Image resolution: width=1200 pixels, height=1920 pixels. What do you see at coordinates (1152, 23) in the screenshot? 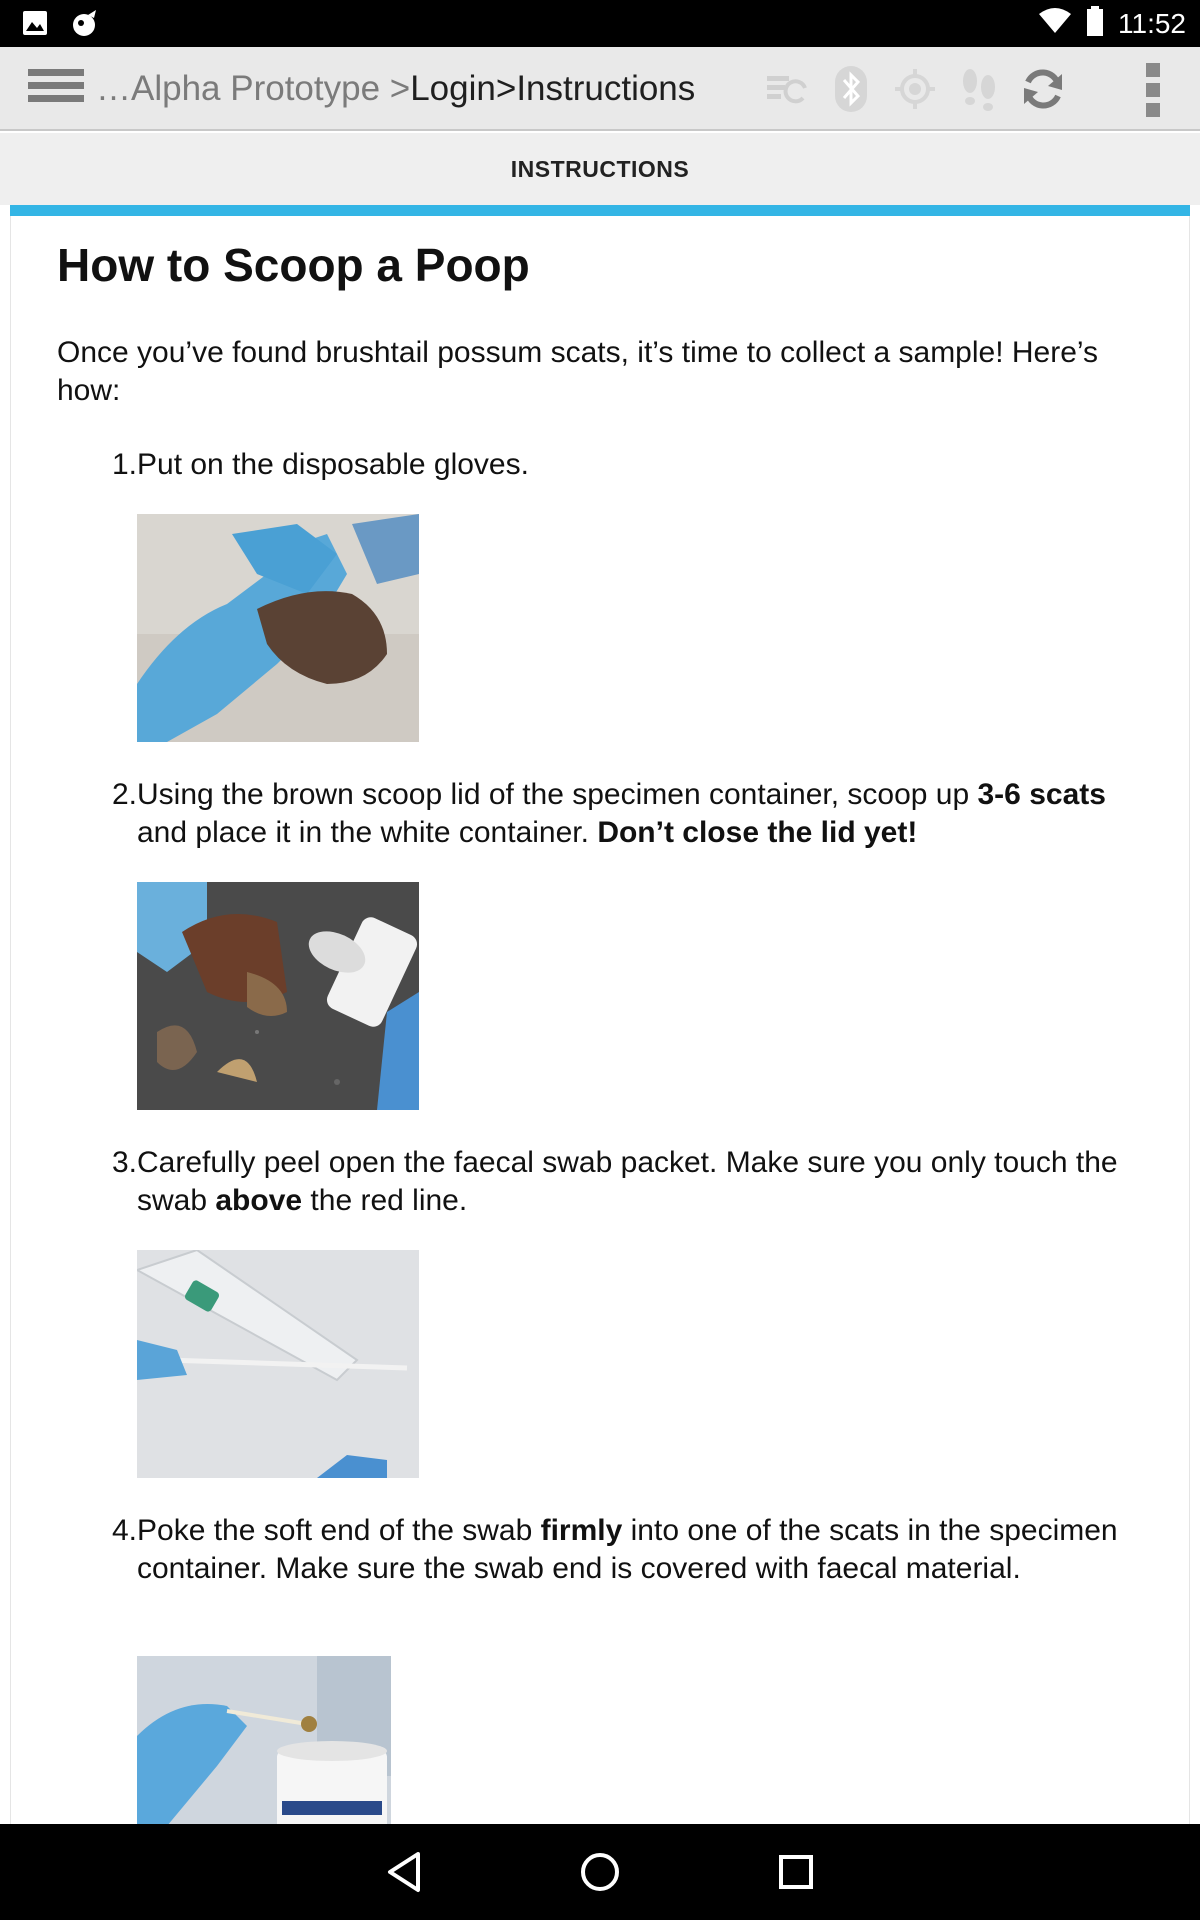
I see `status-time: 11:52` at bounding box center [1152, 23].